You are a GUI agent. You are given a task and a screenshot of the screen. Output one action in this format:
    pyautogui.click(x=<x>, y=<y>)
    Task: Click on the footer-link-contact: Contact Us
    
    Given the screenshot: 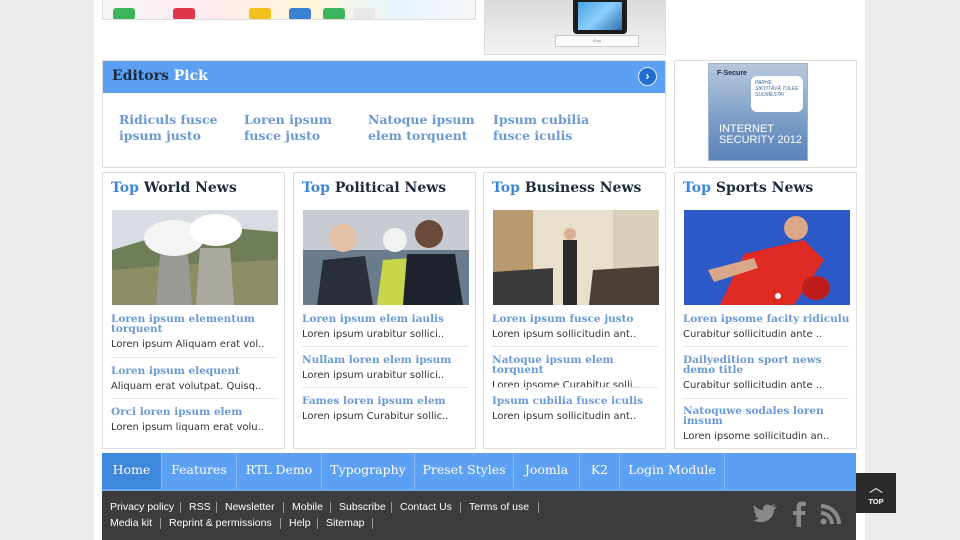 What is the action you would take?
    pyautogui.click(x=426, y=507)
    